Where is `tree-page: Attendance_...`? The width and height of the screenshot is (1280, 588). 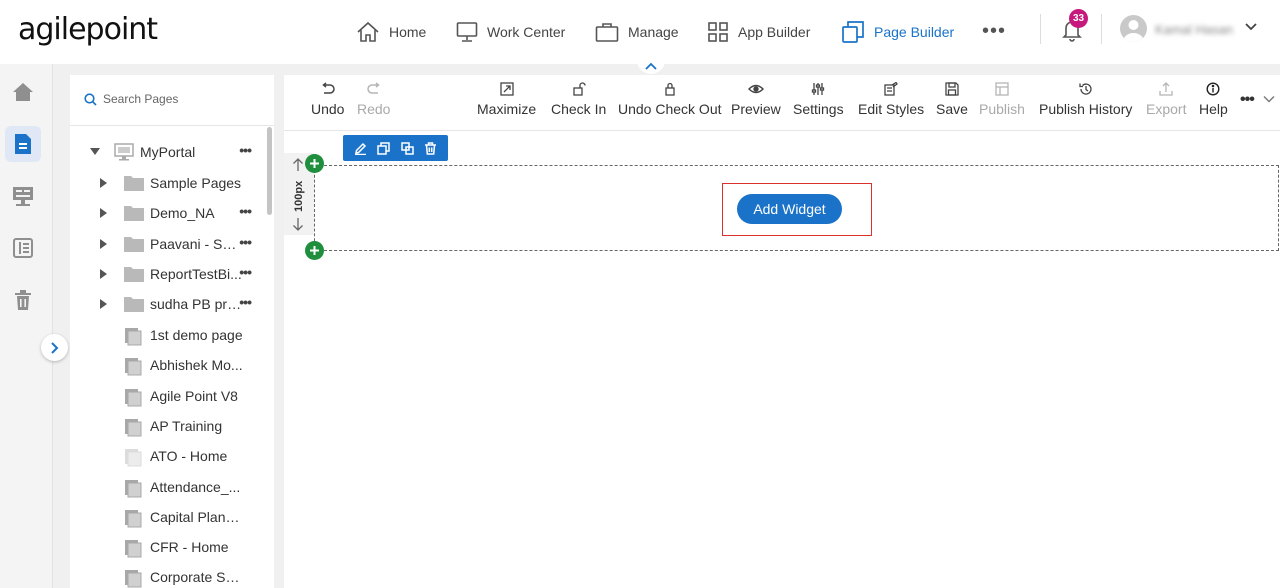 tree-page: Attendance_... is located at coordinates (167, 487).